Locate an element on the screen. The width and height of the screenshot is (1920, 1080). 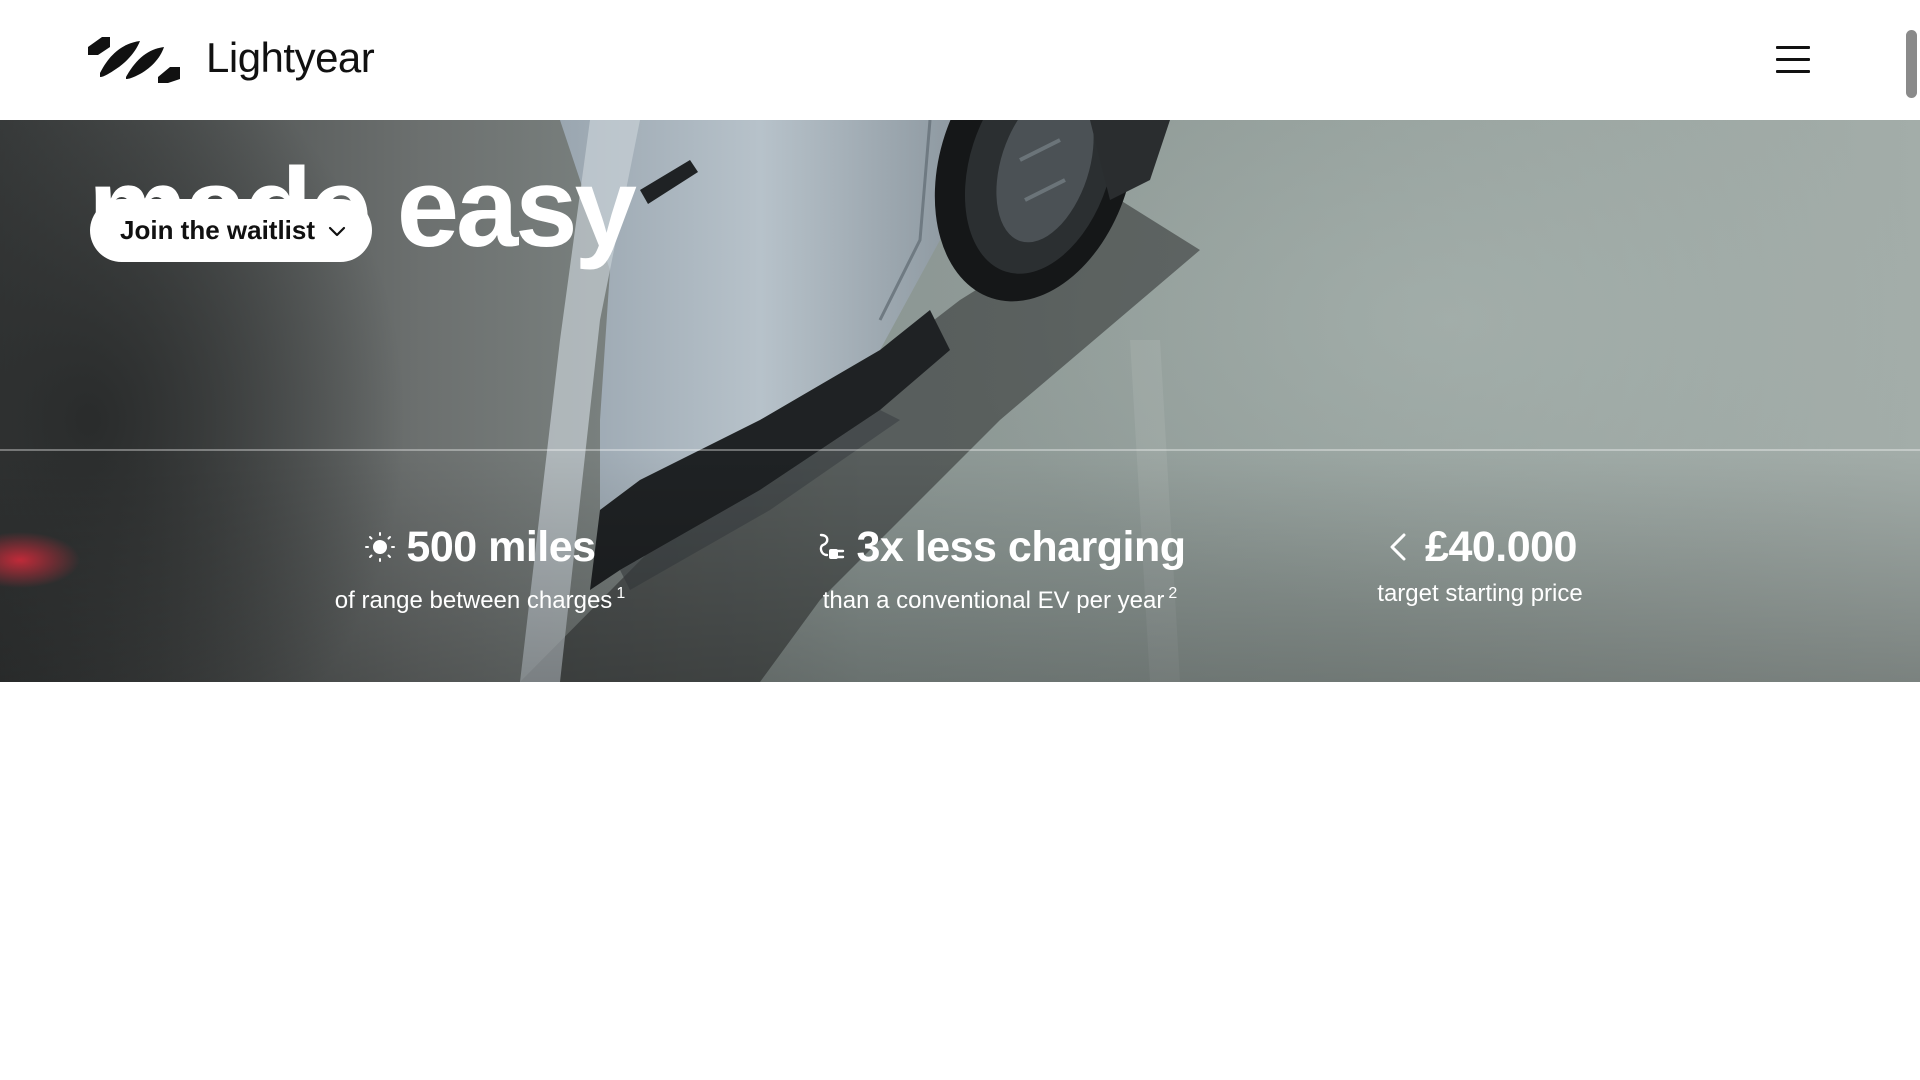
scrollbar-thumb is located at coordinates (1911, 64).